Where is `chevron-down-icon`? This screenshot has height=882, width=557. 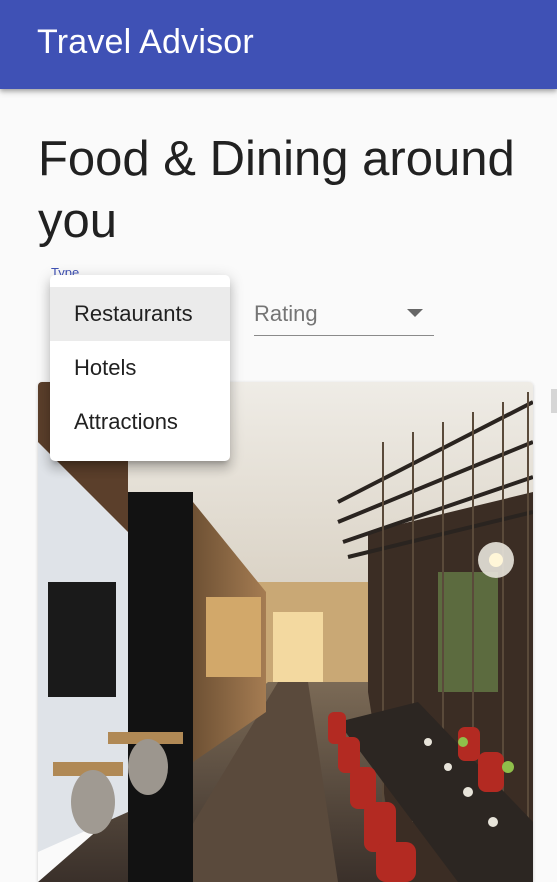
chevron-down-icon is located at coordinates (415, 313).